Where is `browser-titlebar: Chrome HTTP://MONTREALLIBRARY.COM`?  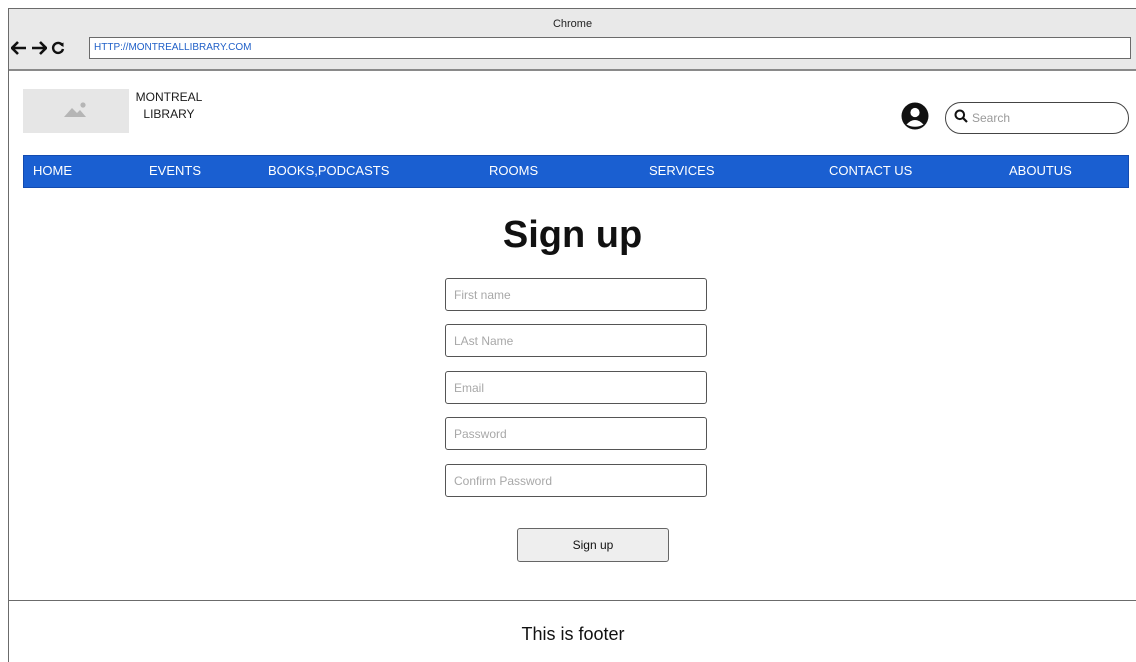 browser-titlebar: Chrome HTTP://MONTREALLIBRARY.COM is located at coordinates (572, 40).